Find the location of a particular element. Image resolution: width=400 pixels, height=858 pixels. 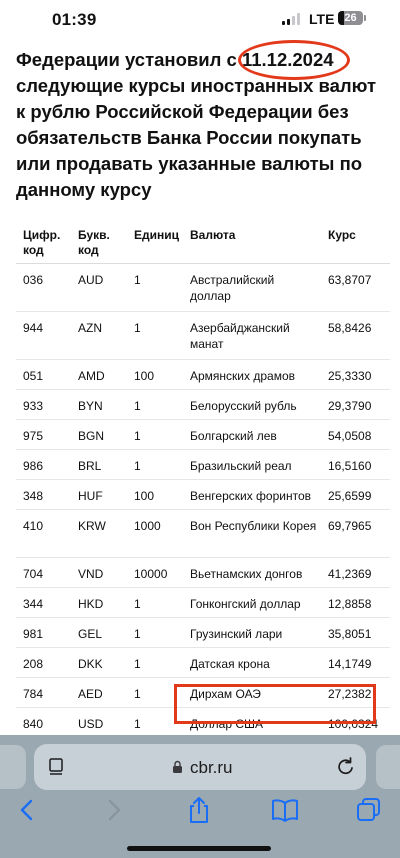

row-letter-code: HUF is located at coordinates (90, 496).